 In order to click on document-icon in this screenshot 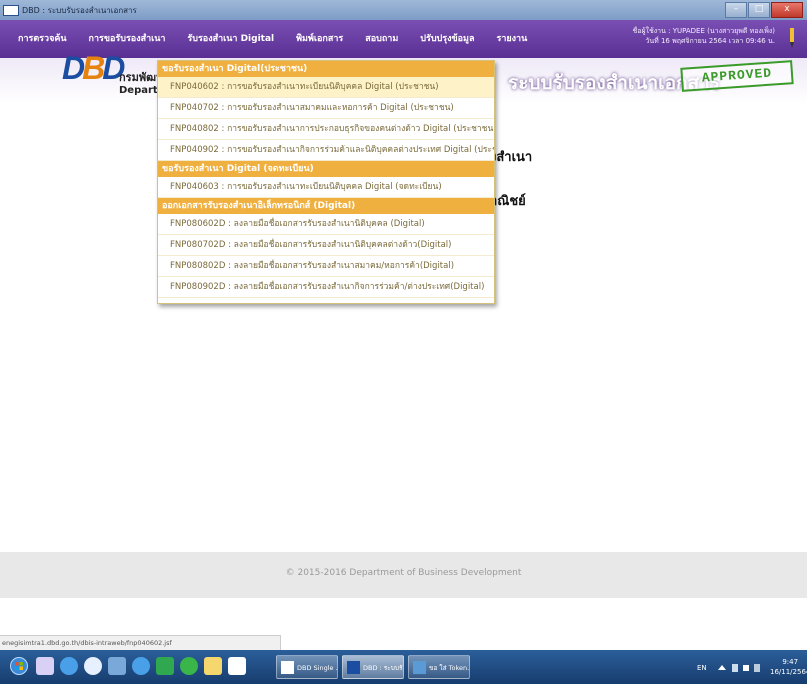, I will do `click(287, 667)`.